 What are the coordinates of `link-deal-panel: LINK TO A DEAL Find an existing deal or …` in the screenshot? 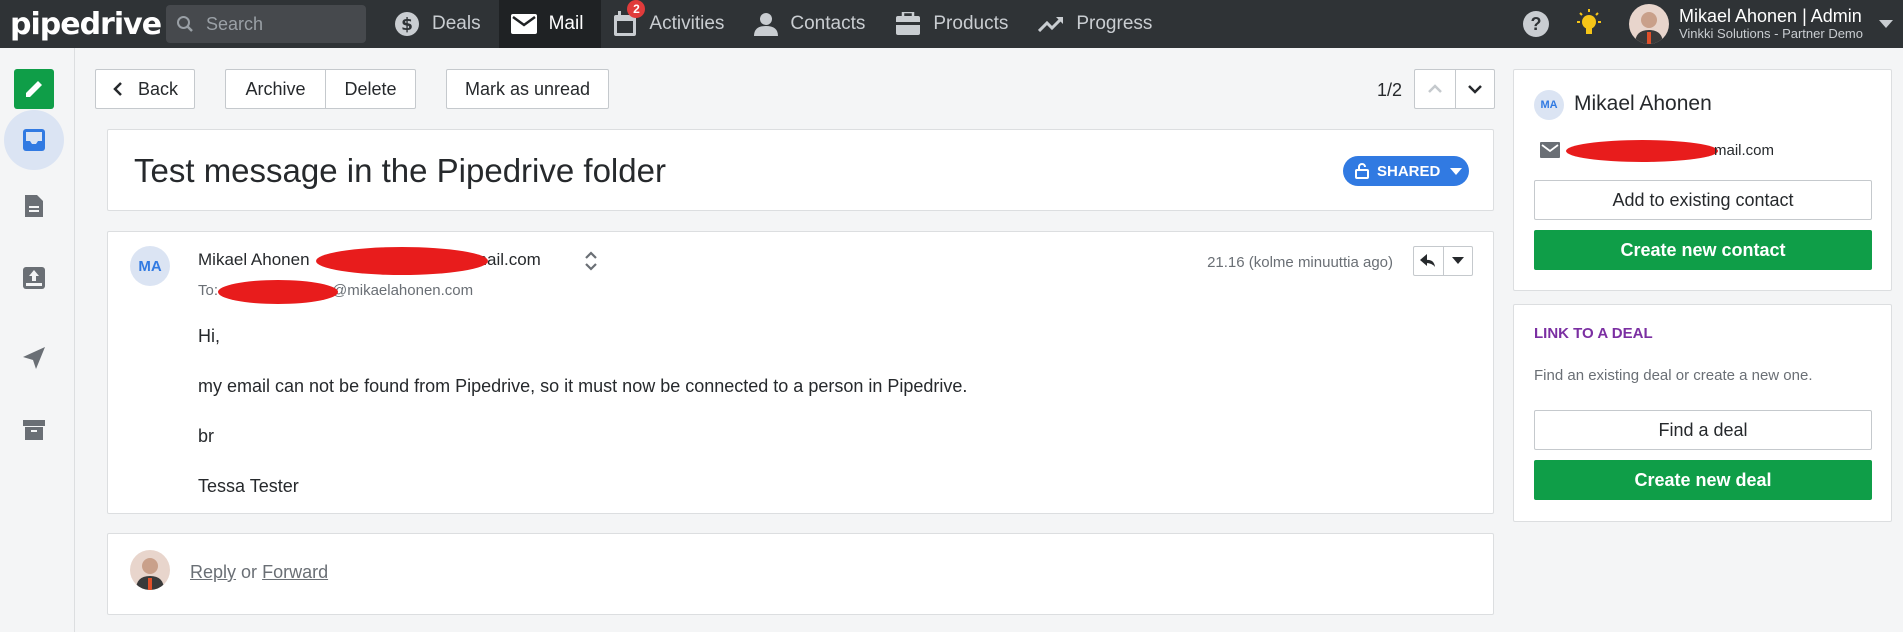 It's located at (1702, 413).